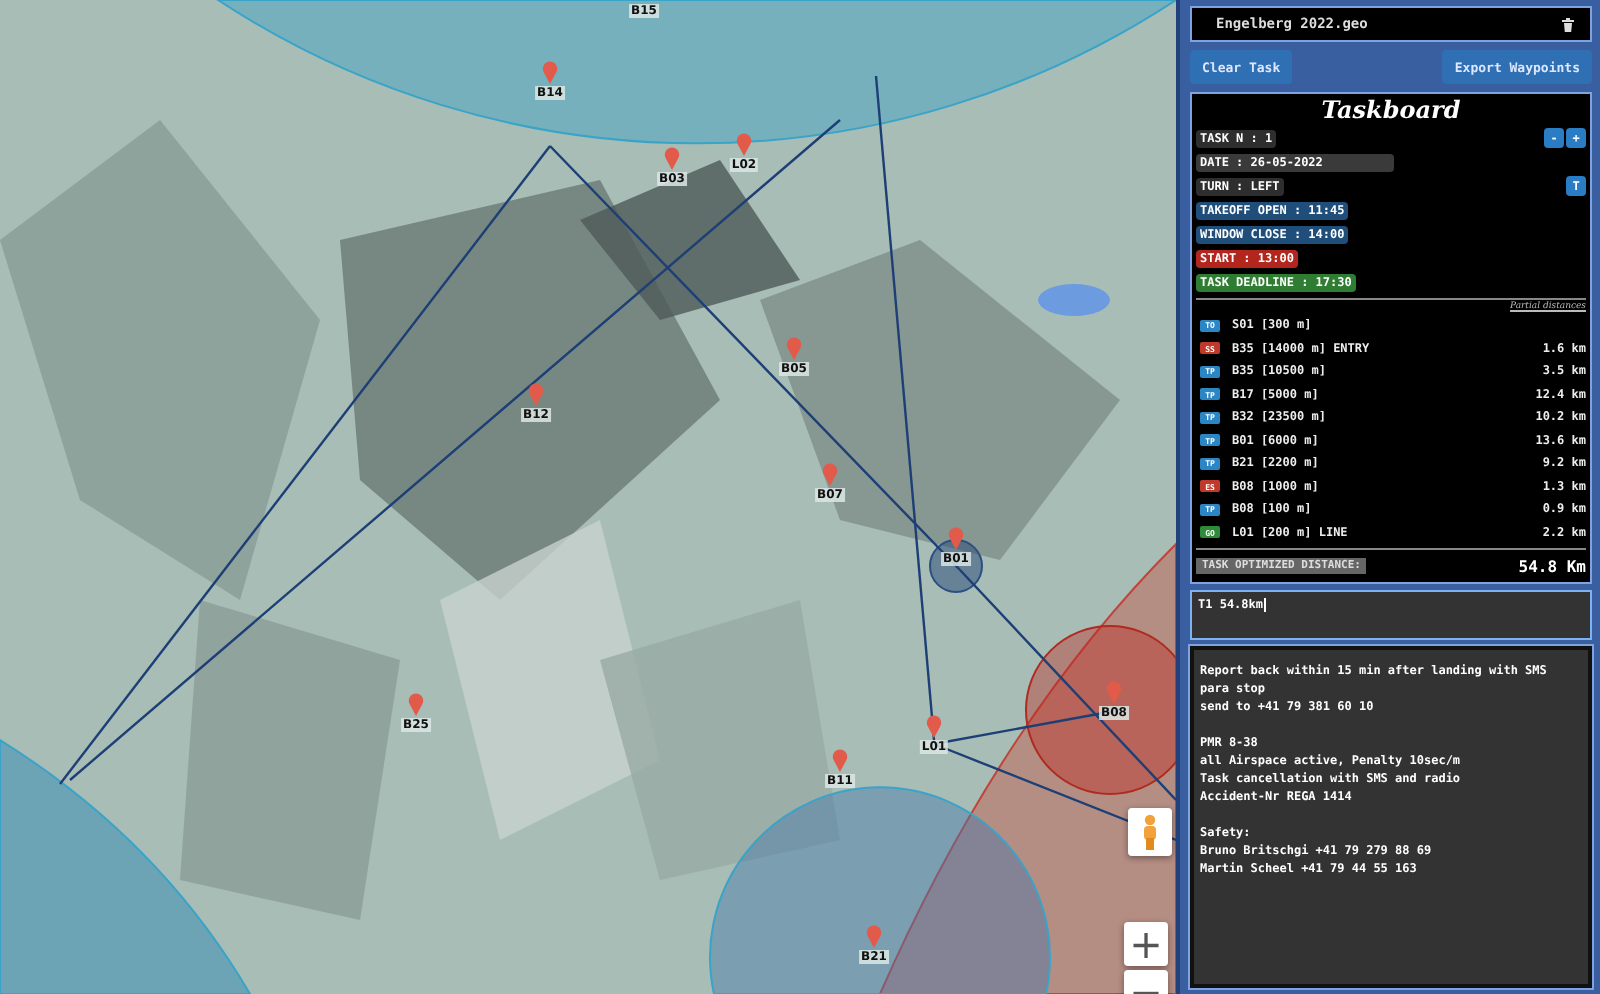 The image size is (1600, 994). What do you see at coordinates (1150, 832) in the screenshot?
I see `street-view-person-icon` at bounding box center [1150, 832].